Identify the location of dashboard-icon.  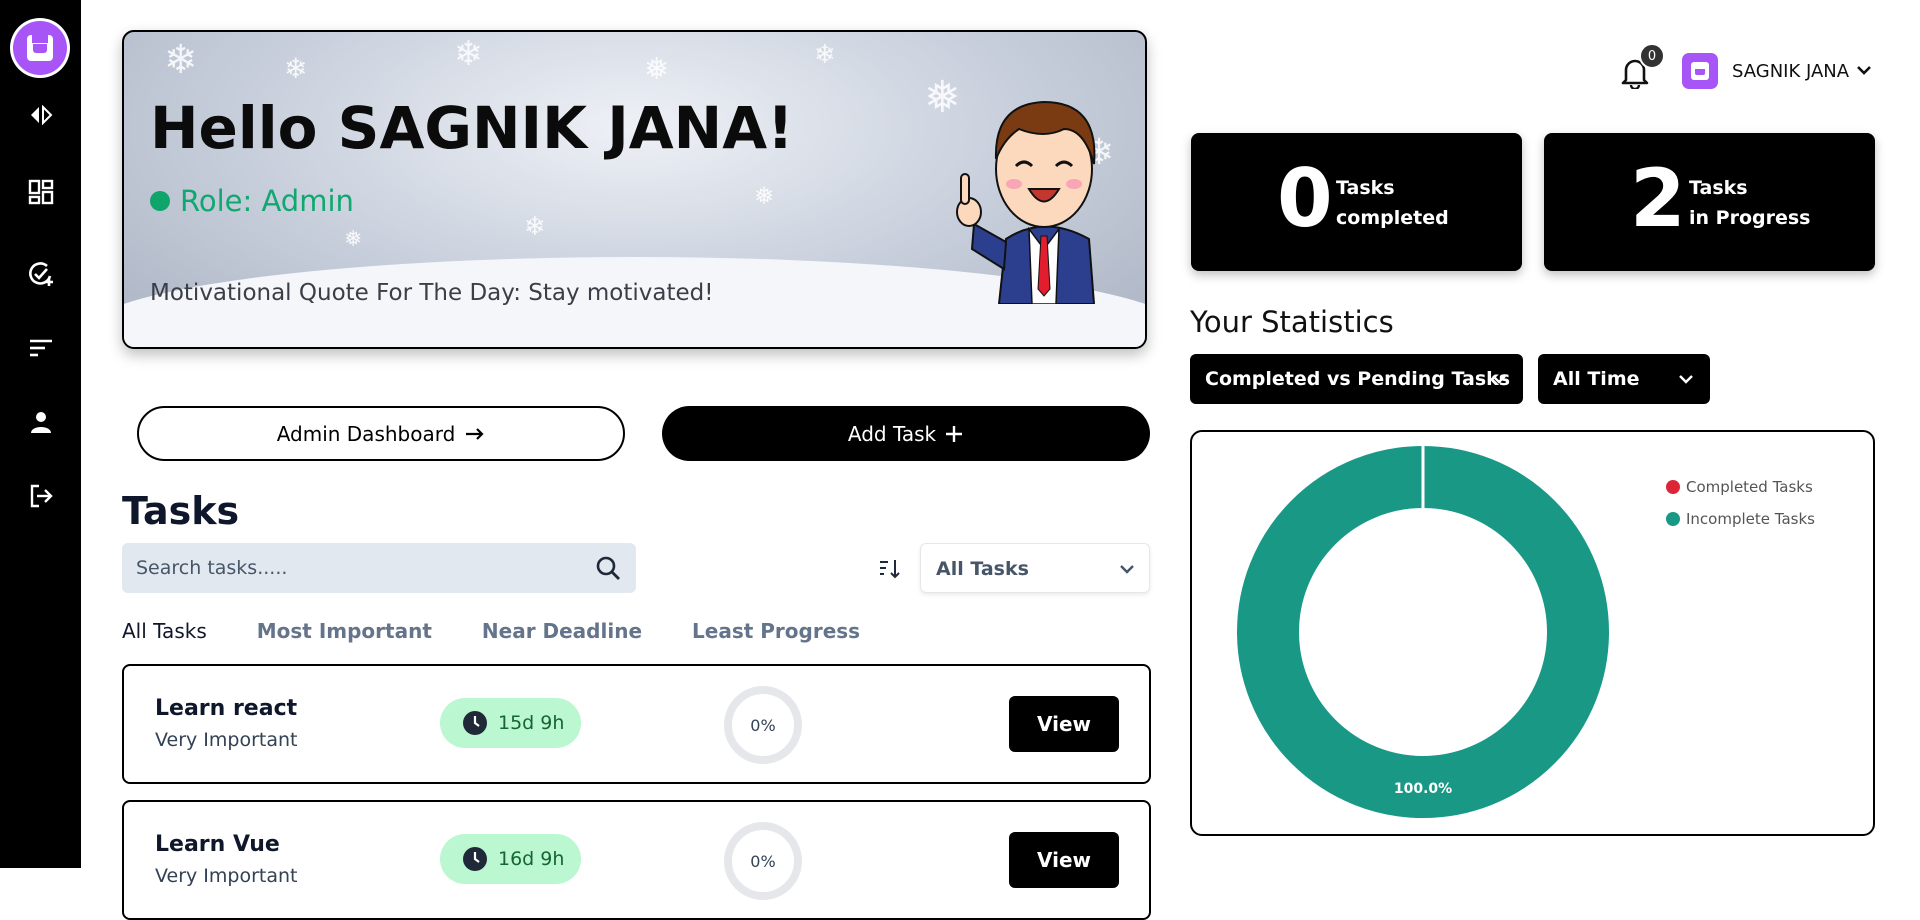
(41, 192).